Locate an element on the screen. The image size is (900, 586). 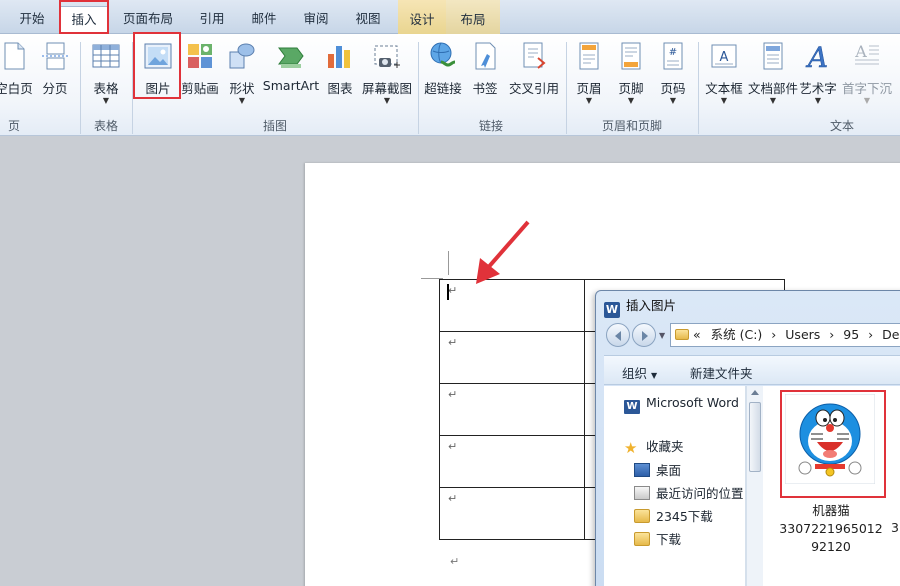
shapes-button: 形状 ▼ is located at coordinates (242, 78).